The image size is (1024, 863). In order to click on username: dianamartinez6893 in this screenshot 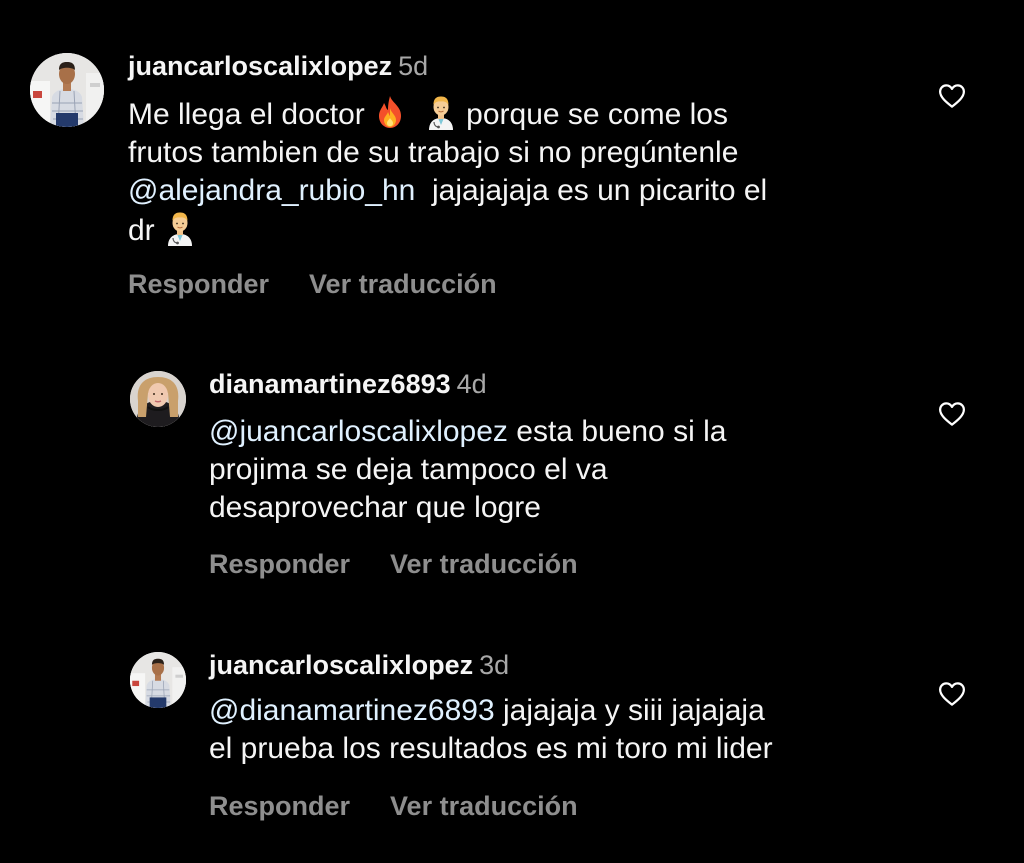, I will do `click(330, 384)`.